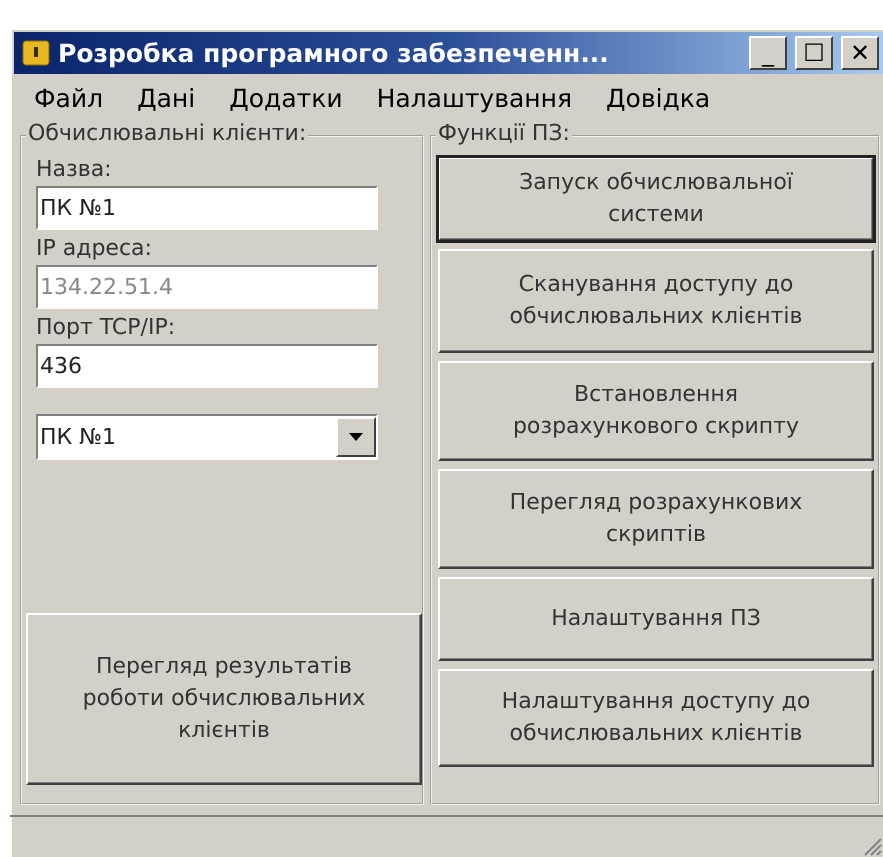  Describe the element at coordinates (656, 619) in the screenshot. I see `function-button: Налаштування ПЗ` at that location.